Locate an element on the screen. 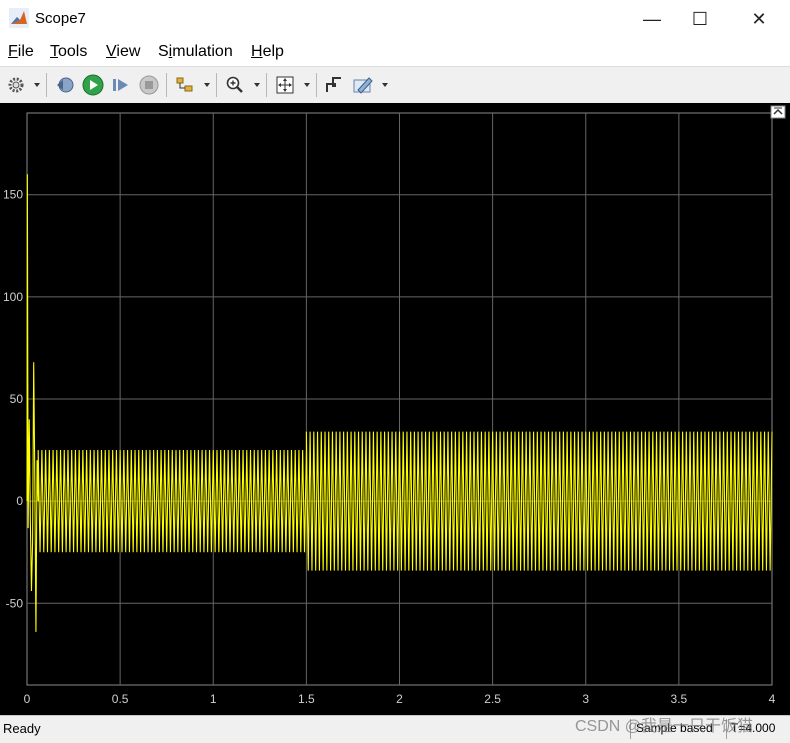  x-tick-label: 2.5 is located at coordinates (492, 699).